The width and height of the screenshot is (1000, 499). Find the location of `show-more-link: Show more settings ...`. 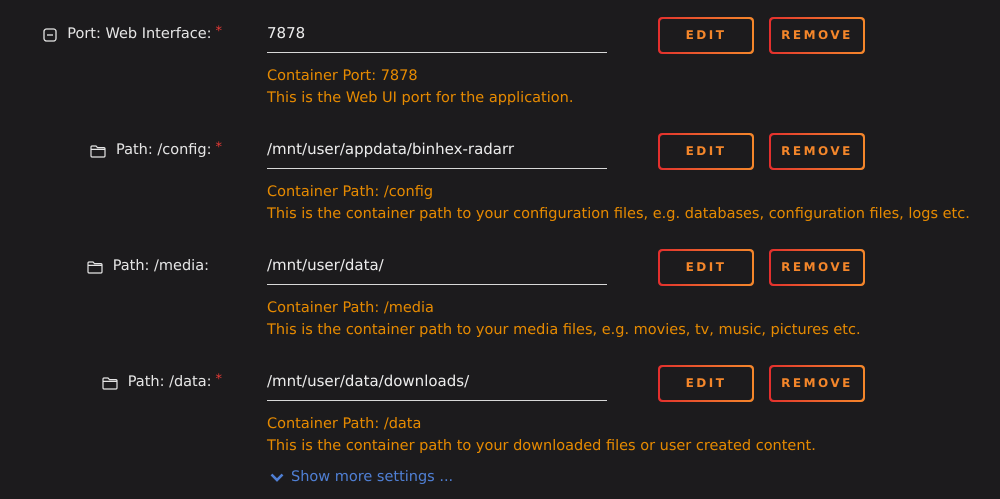

show-more-link: Show more settings ... is located at coordinates (362, 477).